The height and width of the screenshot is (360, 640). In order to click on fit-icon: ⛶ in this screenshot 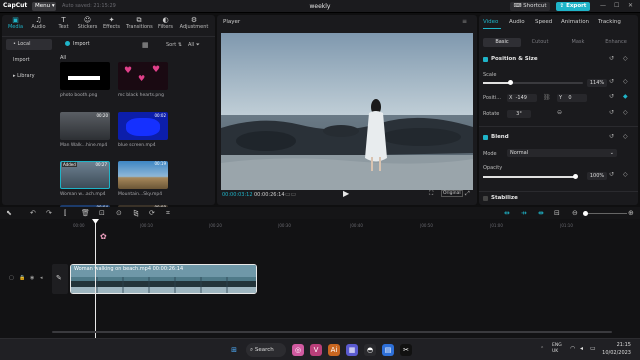, I will do `click(431, 194)`.